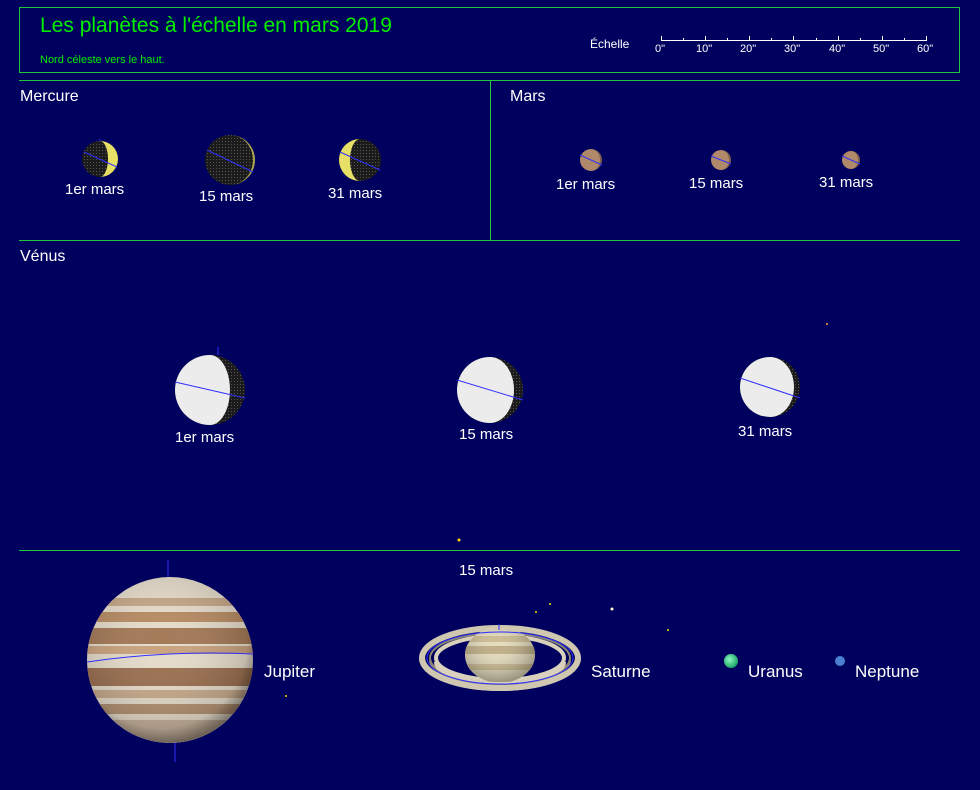 This screenshot has width=980, height=790. What do you see at coordinates (840, 661) in the screenshot?
I see `neptune-disk` at bounding box center [840, 661].